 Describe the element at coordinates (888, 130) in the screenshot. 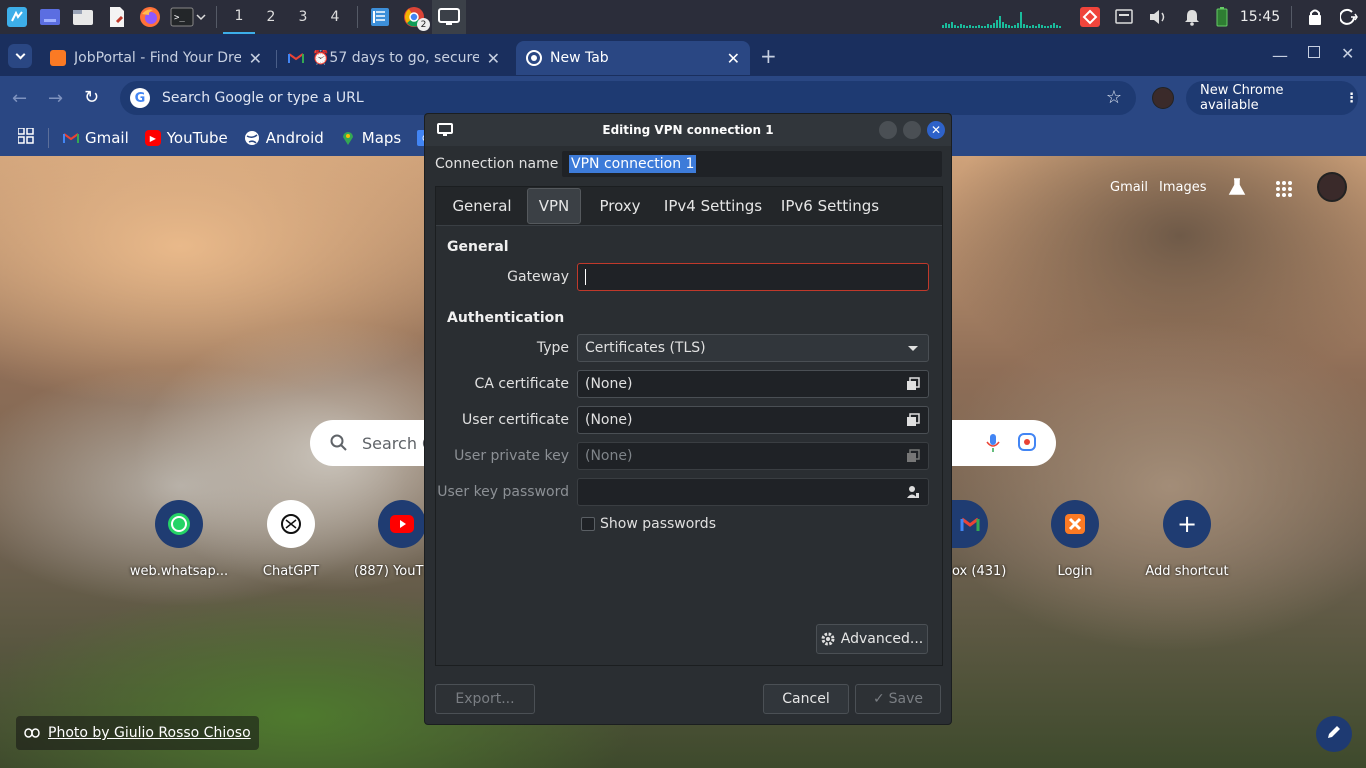

I see `minimize-button` at that location.